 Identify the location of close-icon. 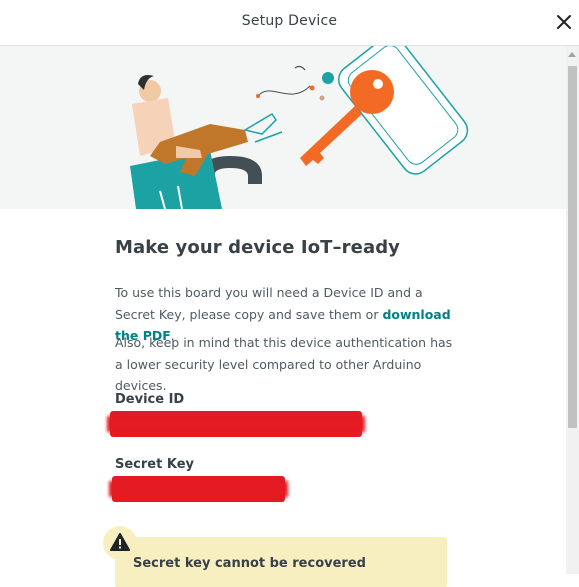
(564, 22).